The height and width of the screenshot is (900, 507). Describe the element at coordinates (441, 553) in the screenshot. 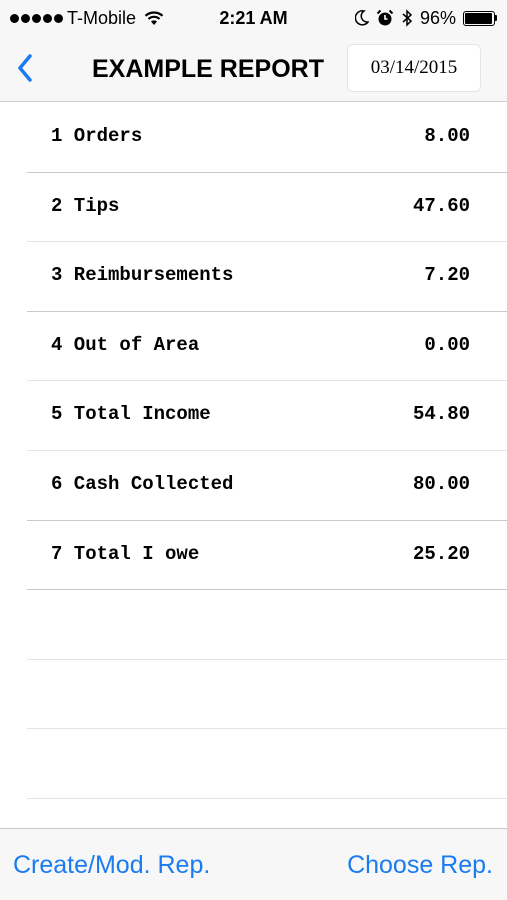

I see `row-value: 25.20` at that location.